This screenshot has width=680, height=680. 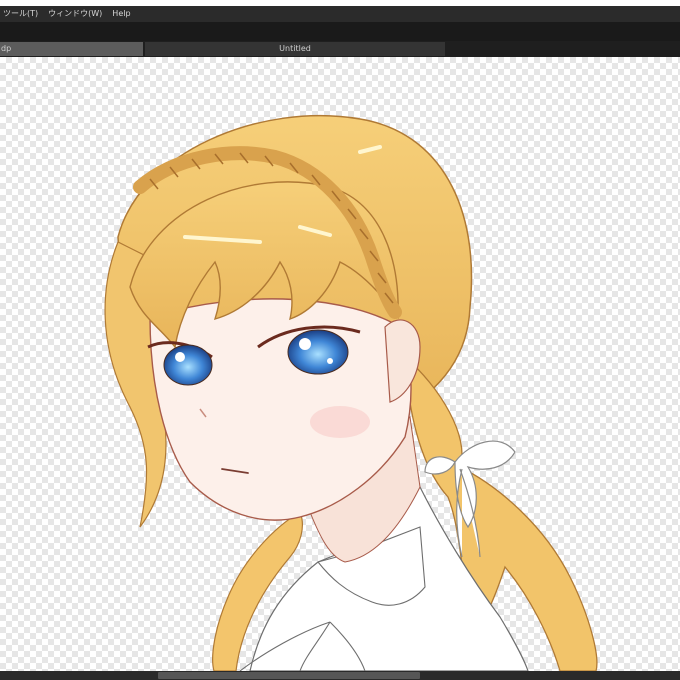 I want to click on tab-dp: dp, so click(x=71, y=49).